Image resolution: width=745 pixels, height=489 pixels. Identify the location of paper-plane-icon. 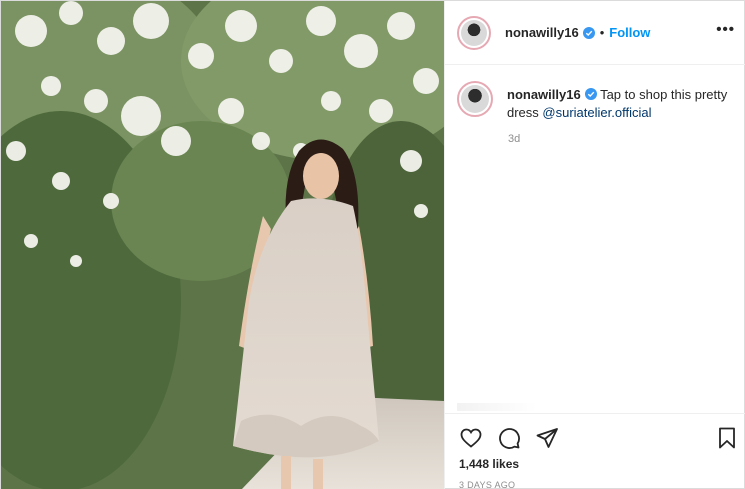
(547, 438).